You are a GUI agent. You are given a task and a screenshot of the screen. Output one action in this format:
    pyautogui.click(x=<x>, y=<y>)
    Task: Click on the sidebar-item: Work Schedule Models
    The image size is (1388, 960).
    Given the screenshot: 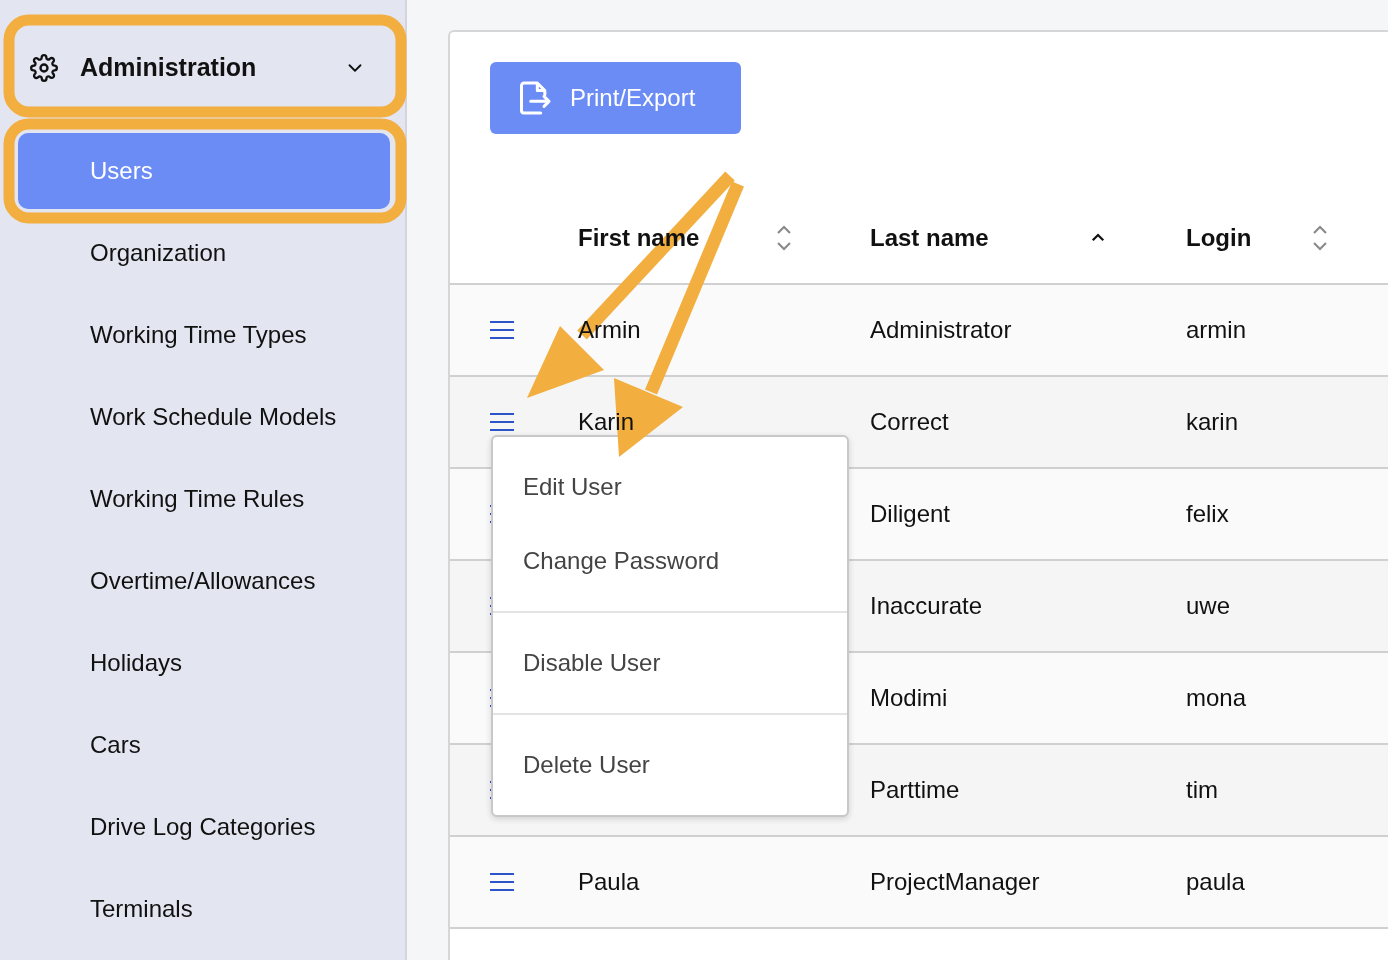 What is the action you would take?
    pyautogui.click(x=204, y=417)
    